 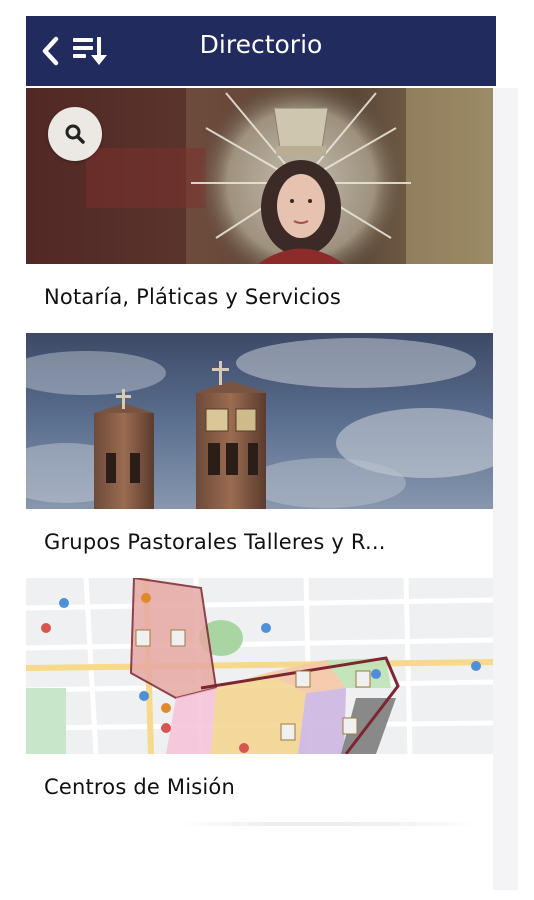 What do you see at coordinates (193, 297) in the screenshot?
I see `card-label: Notaría, Pláticas y Servicios` at bounding box center [193, 297].